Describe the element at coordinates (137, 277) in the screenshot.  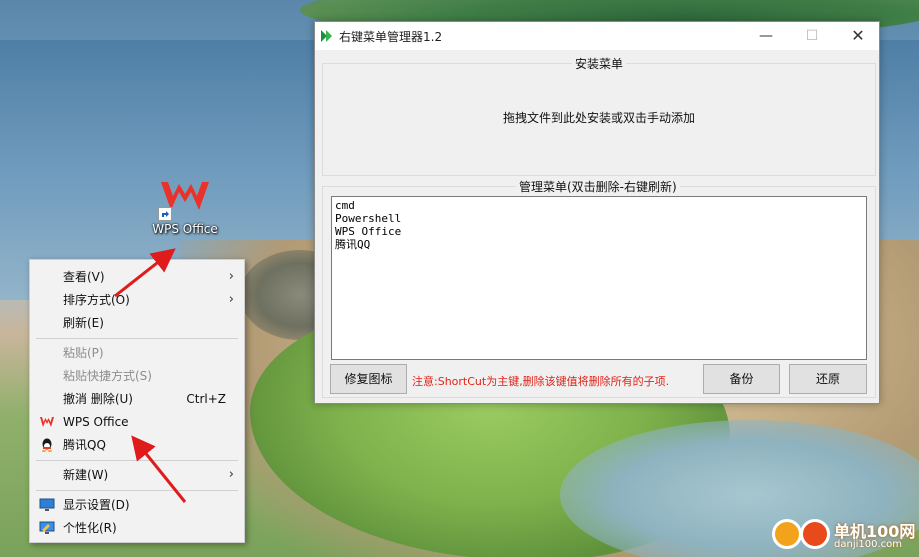
I see `menu-item-view: 查看(V) ›` at that location.